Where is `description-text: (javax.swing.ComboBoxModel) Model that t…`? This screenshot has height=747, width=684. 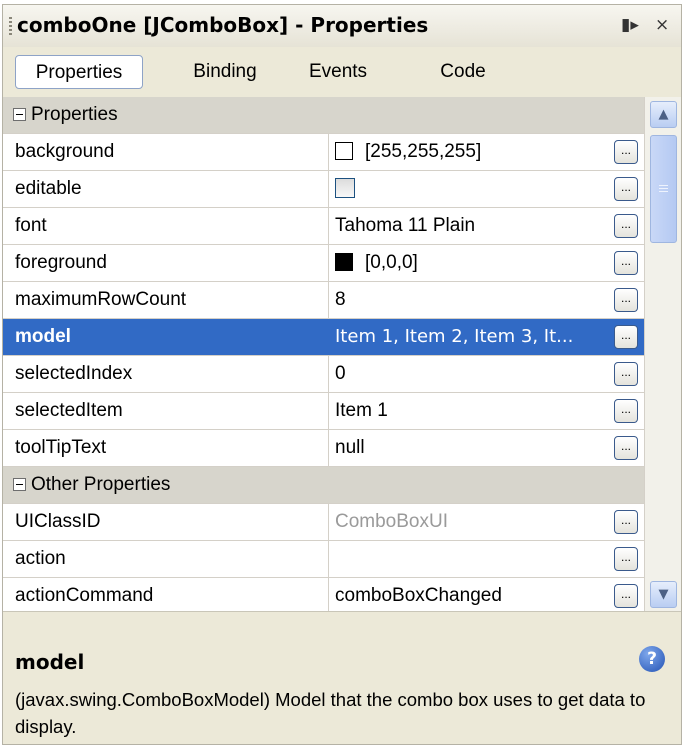
description-text: (javax.swing.ComboBoxModel) Model that t… is located at coordinates (330, 713).